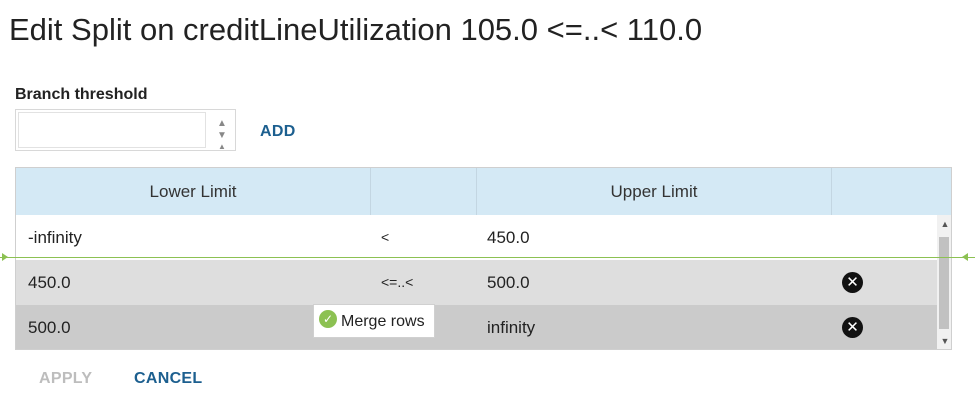 The image size is (975, 397). Describe the element at coordinates (49, 282) in the screenshot. I see `lower-limit-cell: 450.0` at that location.